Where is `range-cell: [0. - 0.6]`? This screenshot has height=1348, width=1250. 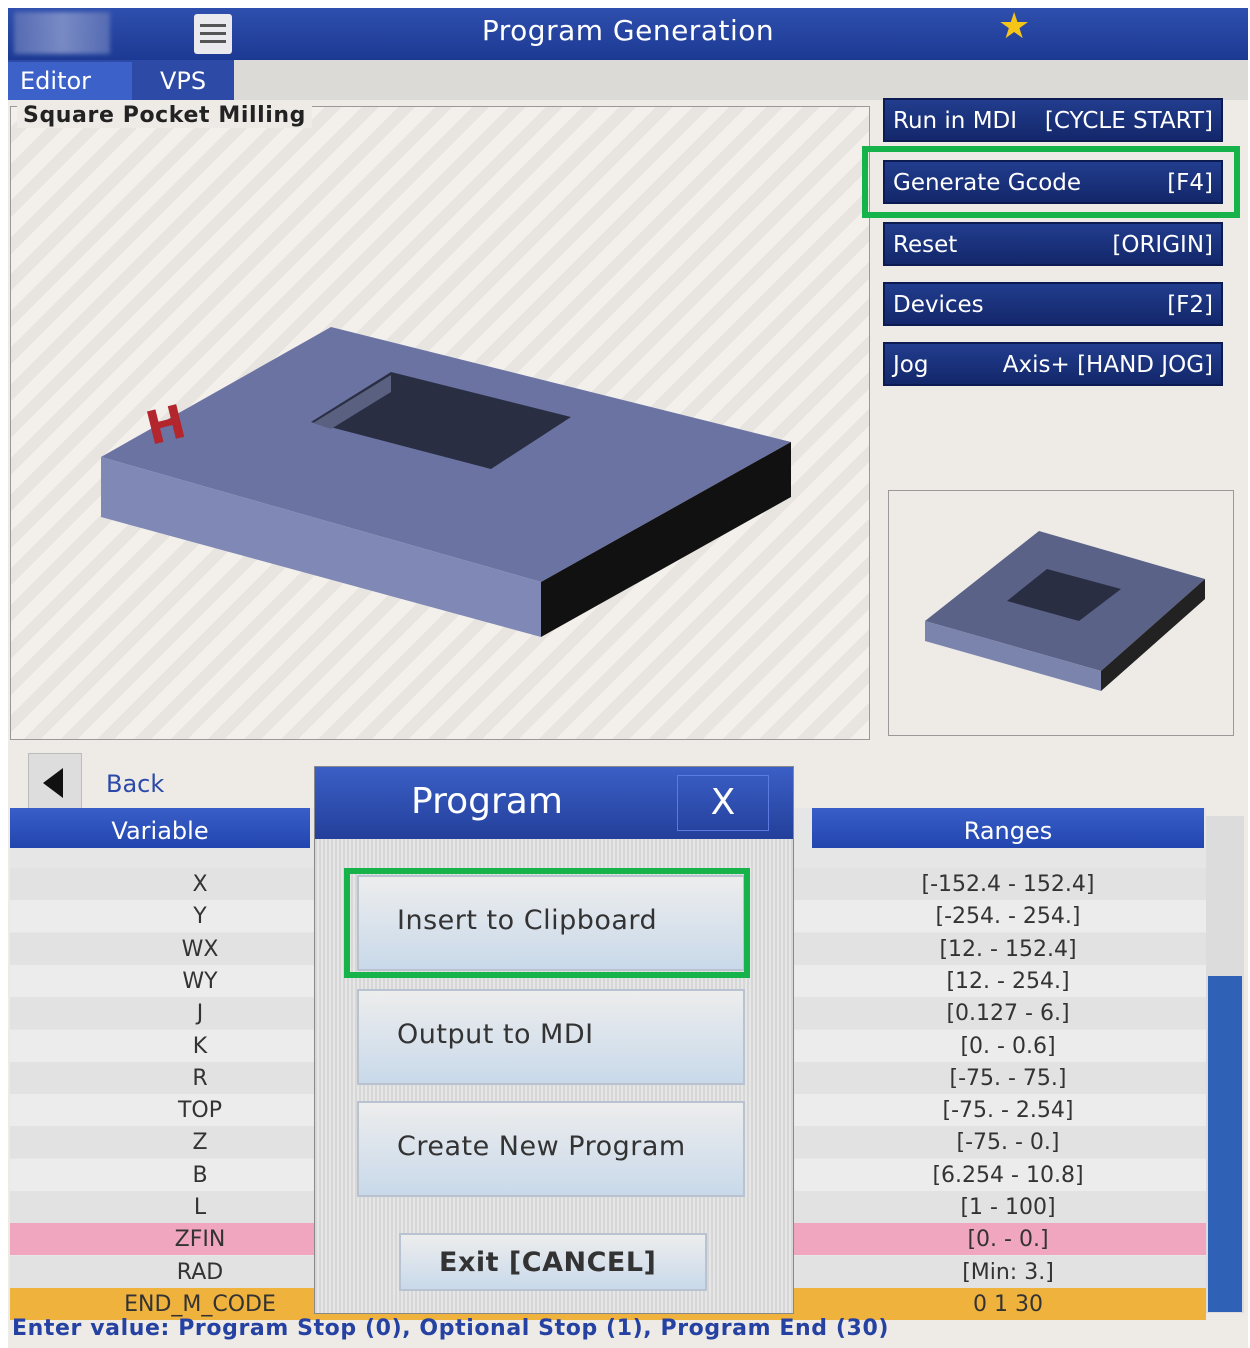 range-cell: [0. - 0.6] is located at coordinates (1008, 1046).